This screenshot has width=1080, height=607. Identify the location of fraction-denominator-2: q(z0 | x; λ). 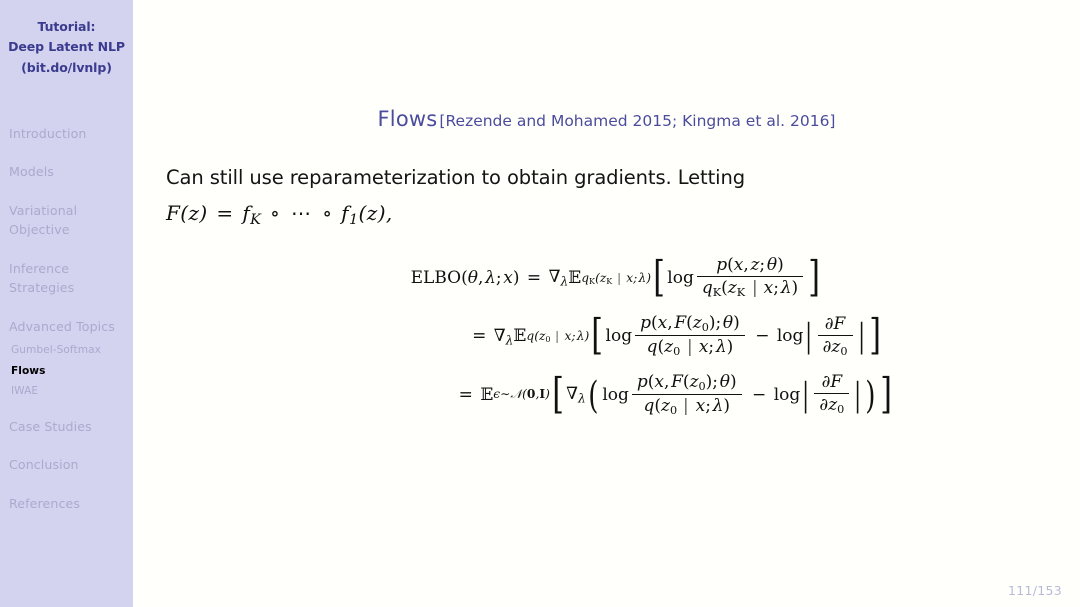
(690, 347).